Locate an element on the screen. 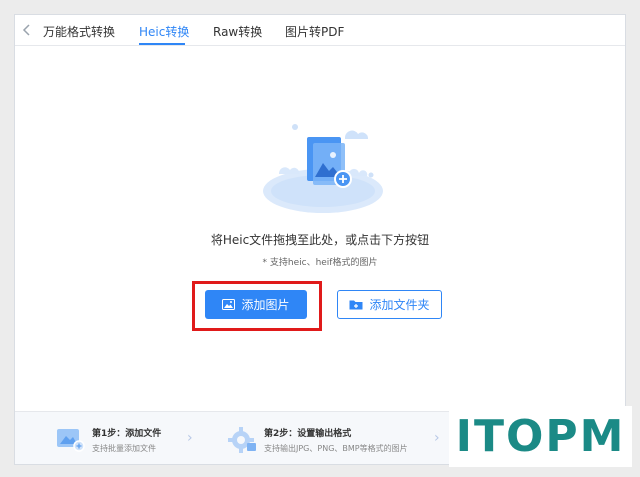 Image resolution: width=640 pixels, height=477 pixels. watermark-text: ITOPM is located at coordinates (540, 436).